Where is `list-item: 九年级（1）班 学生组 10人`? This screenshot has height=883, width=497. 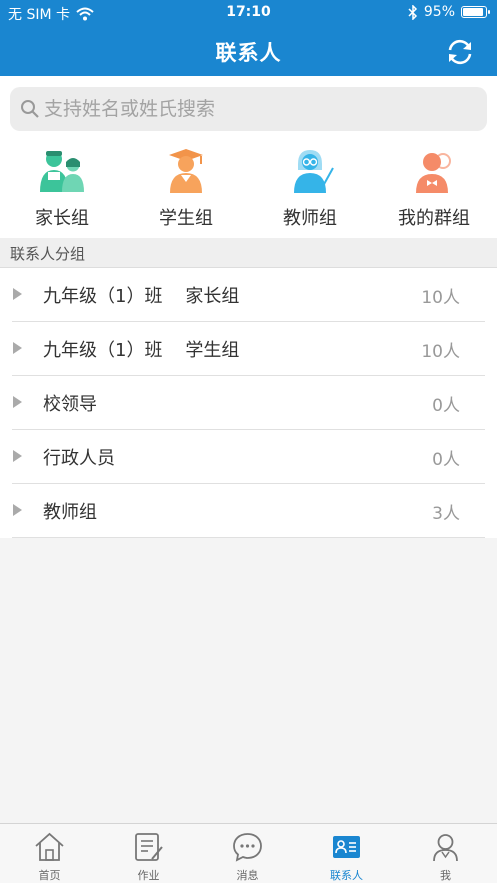
list-item: 九年级（1）班 学生组 10人 is located at coordinates (248, 349).